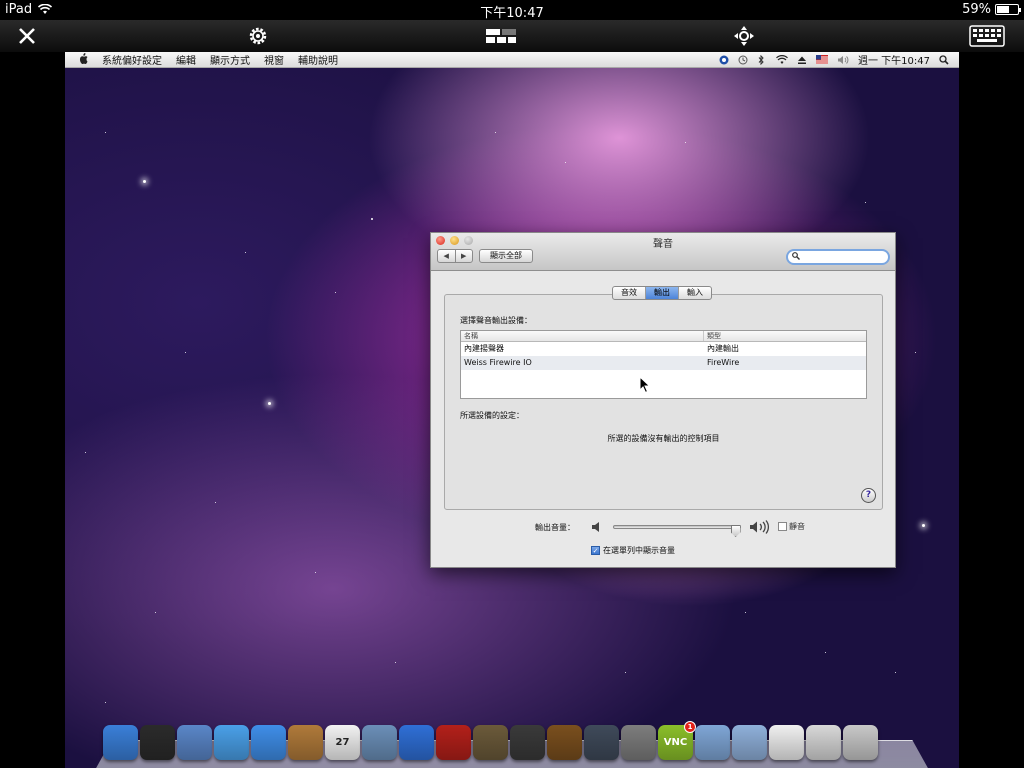  What do you see at coordinates (724, 60) in the screenshot?
I see `vnc-server-status-icon` at bounding box center [724, 60].